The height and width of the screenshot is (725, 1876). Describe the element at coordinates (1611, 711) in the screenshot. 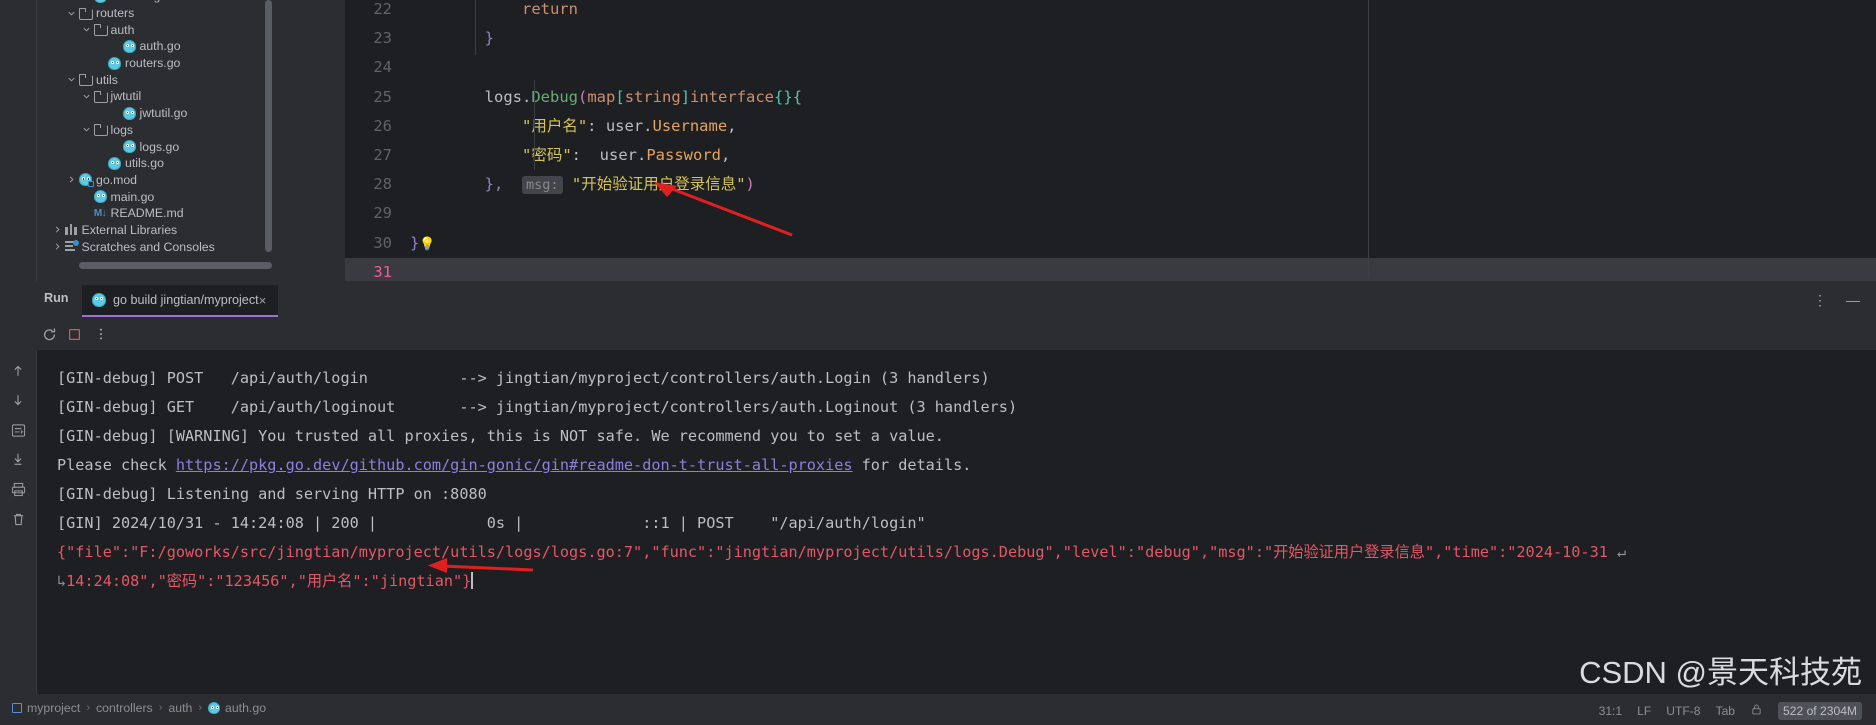

I see `caret-position: 31:1` at that location.